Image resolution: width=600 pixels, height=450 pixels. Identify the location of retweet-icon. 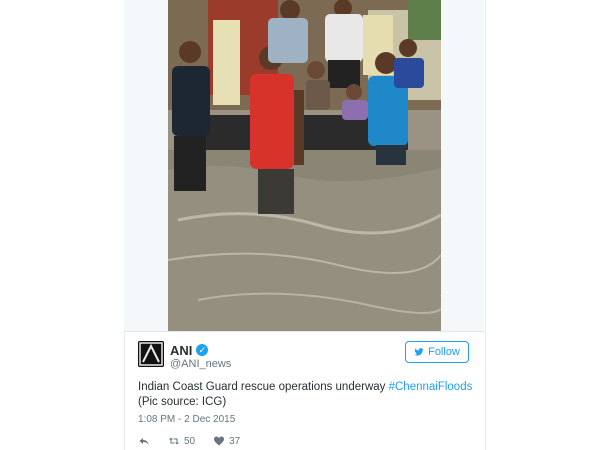
(174, 441).